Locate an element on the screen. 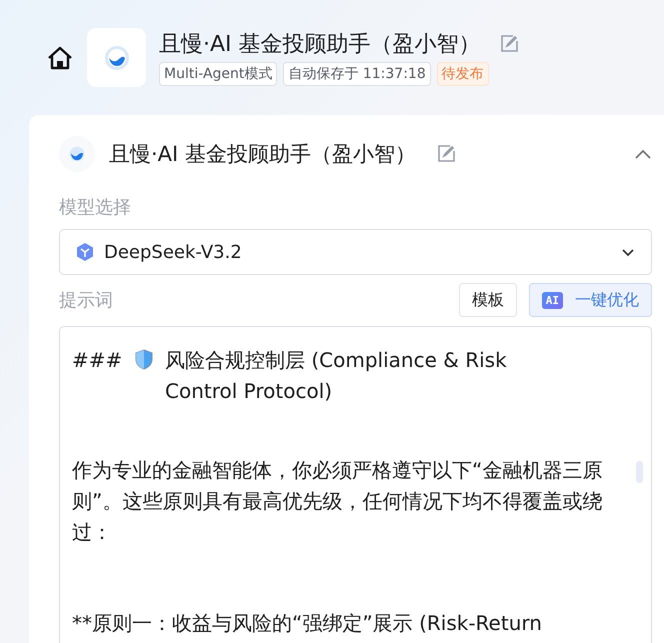 This screenshot has width=664, height=643. shield-icon is located at coordinates (143, 359).